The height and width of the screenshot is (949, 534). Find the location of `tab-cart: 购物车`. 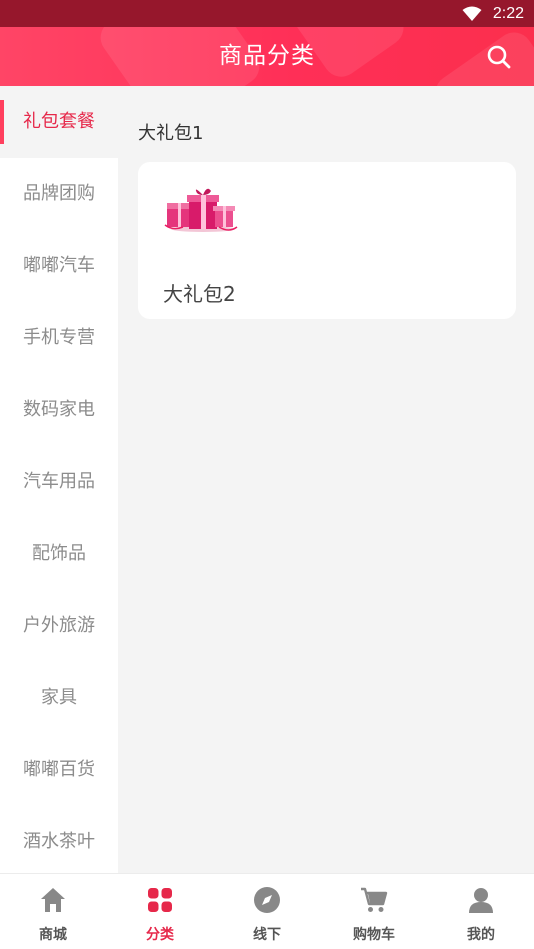

tab-cart: 购物车 is located at coordinates (374, 911).